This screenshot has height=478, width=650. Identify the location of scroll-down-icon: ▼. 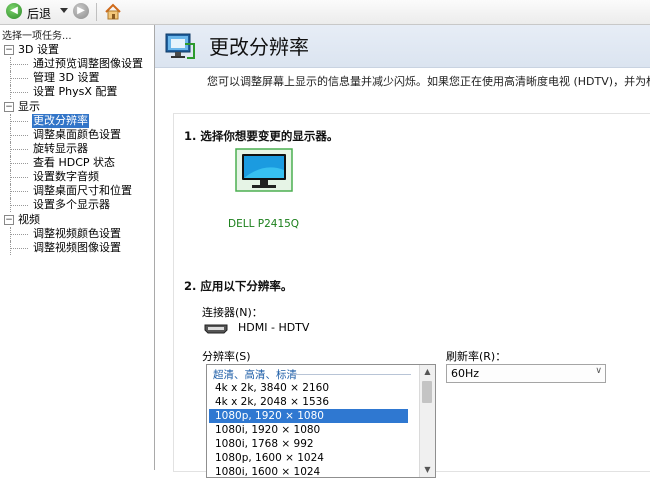
(427, 470).